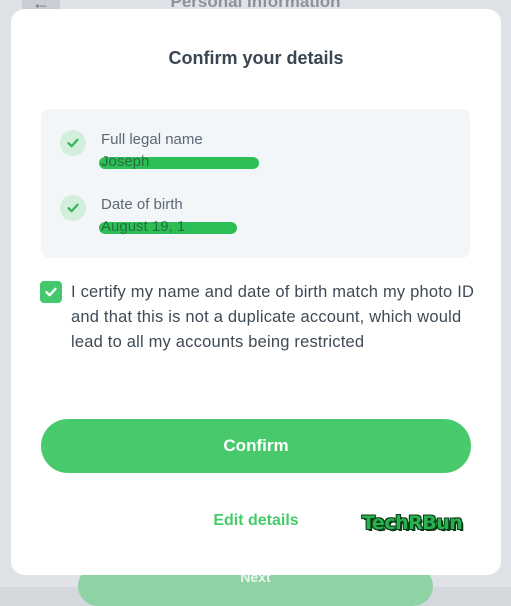 This screenshot has height=606, width=511. I want to click on detail-label: Date of birth, so click(142, 204).